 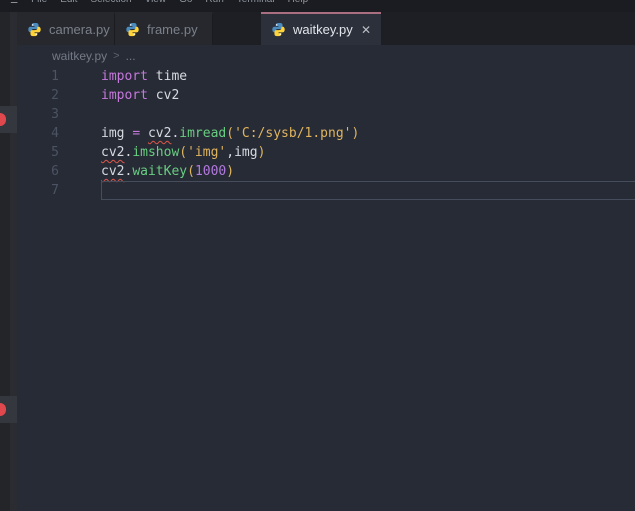 What do you see at coordinates (360, 152) in the screenshot?
I see `code-text: cv2.imshow('img',img)` at bounding box center [360, 152].